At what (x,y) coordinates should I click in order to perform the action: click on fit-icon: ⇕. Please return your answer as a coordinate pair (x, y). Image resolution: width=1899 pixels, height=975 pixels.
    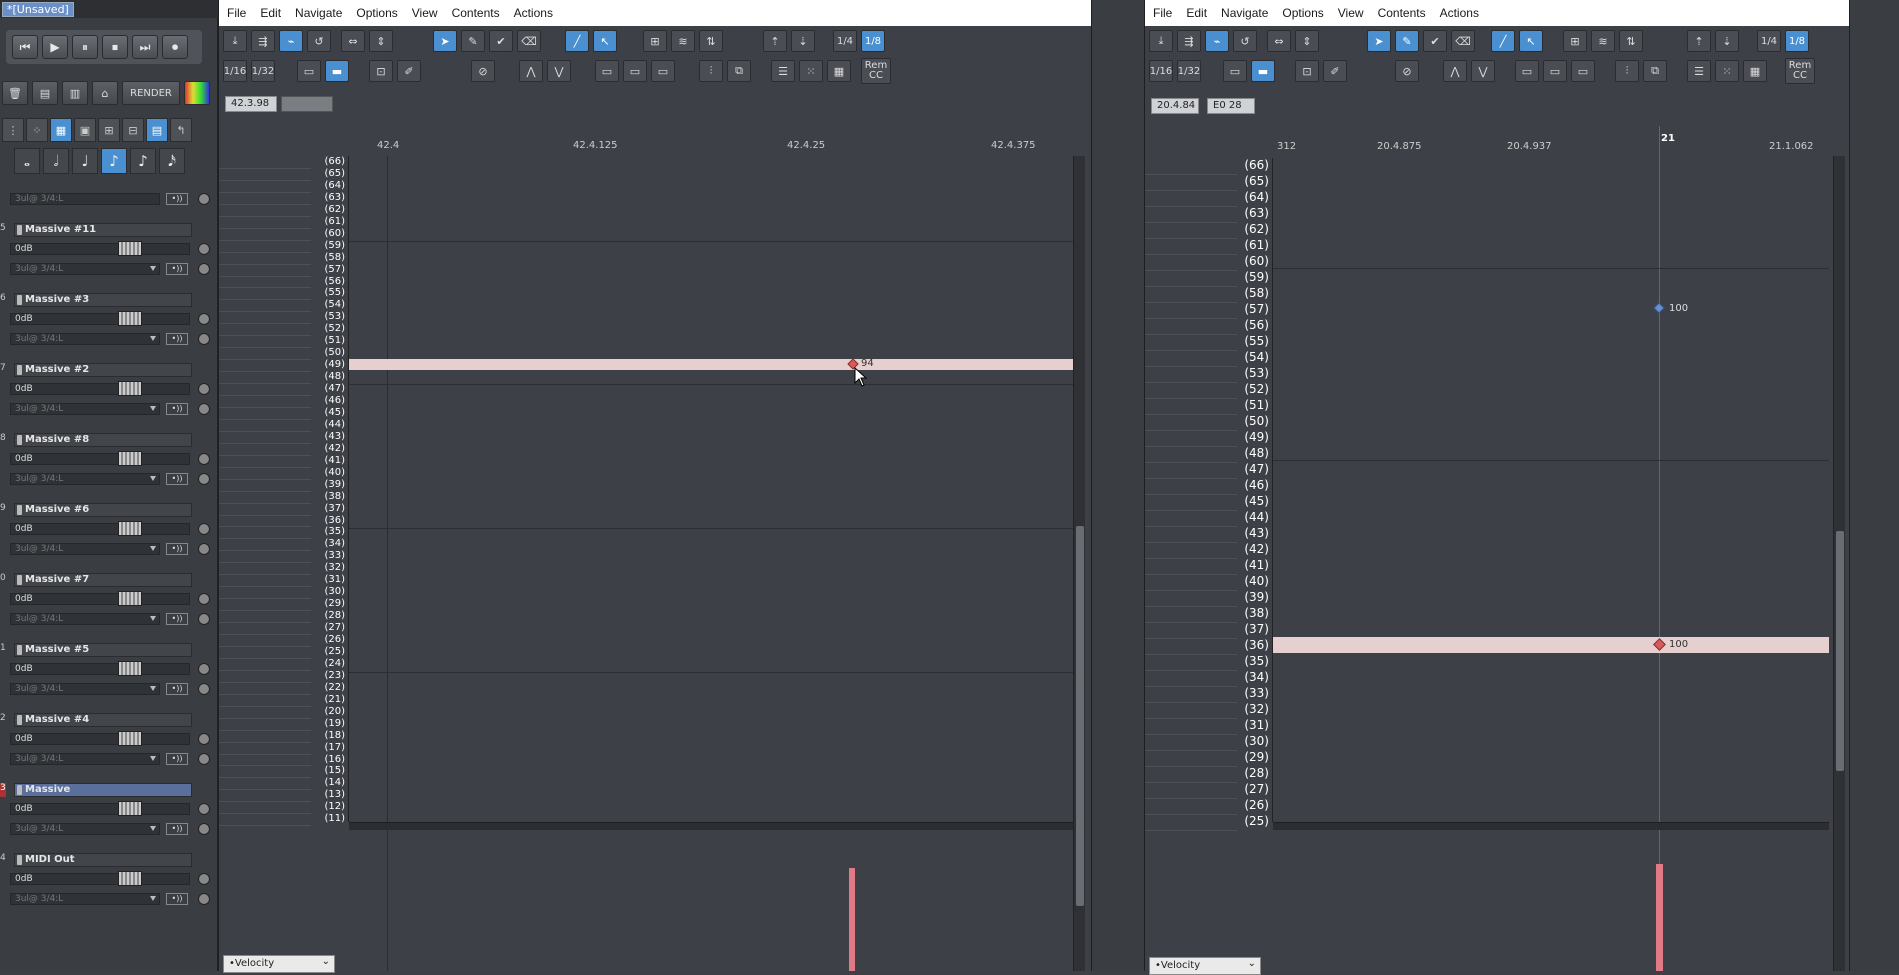
    Looking at the image, I should click on (381, 41).